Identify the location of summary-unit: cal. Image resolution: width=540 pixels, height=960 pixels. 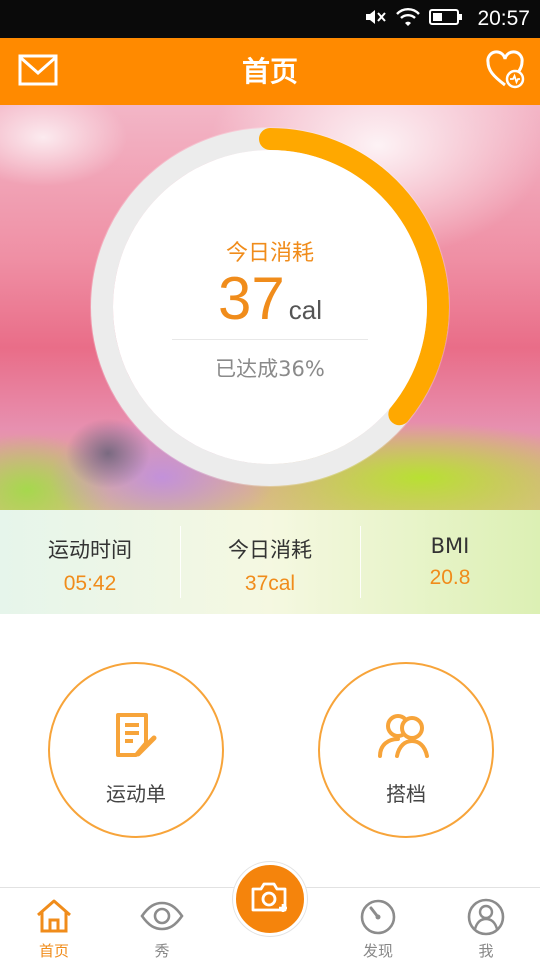
(305, 310).